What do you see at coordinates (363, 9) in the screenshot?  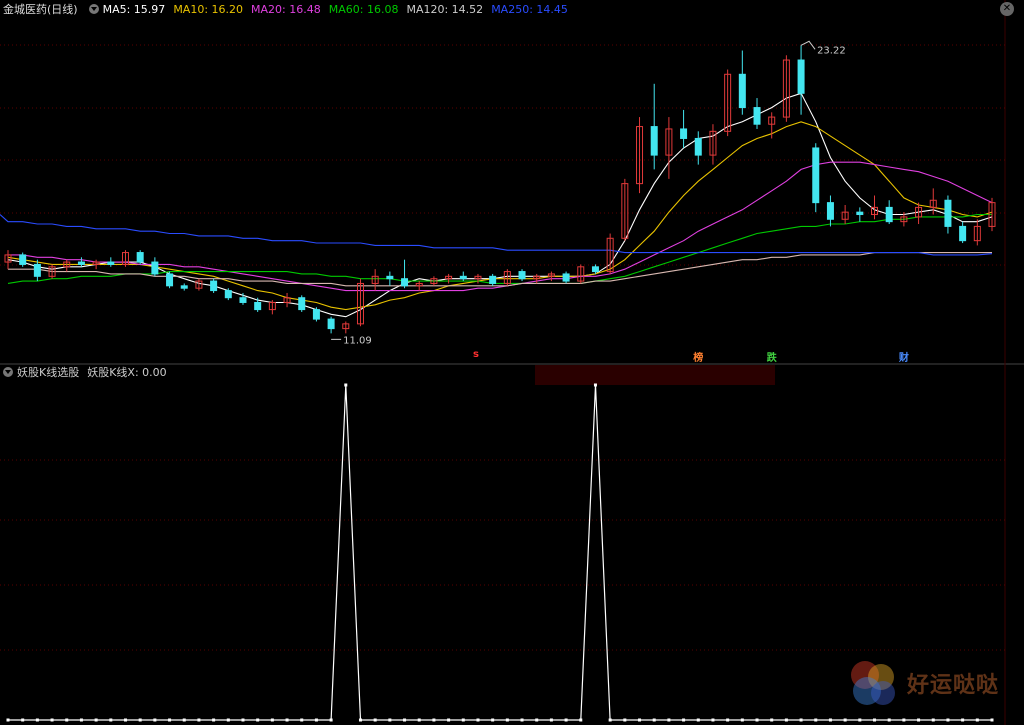 I see `ma60-label: MA60: 16.08` at bounding box center [363, 9].